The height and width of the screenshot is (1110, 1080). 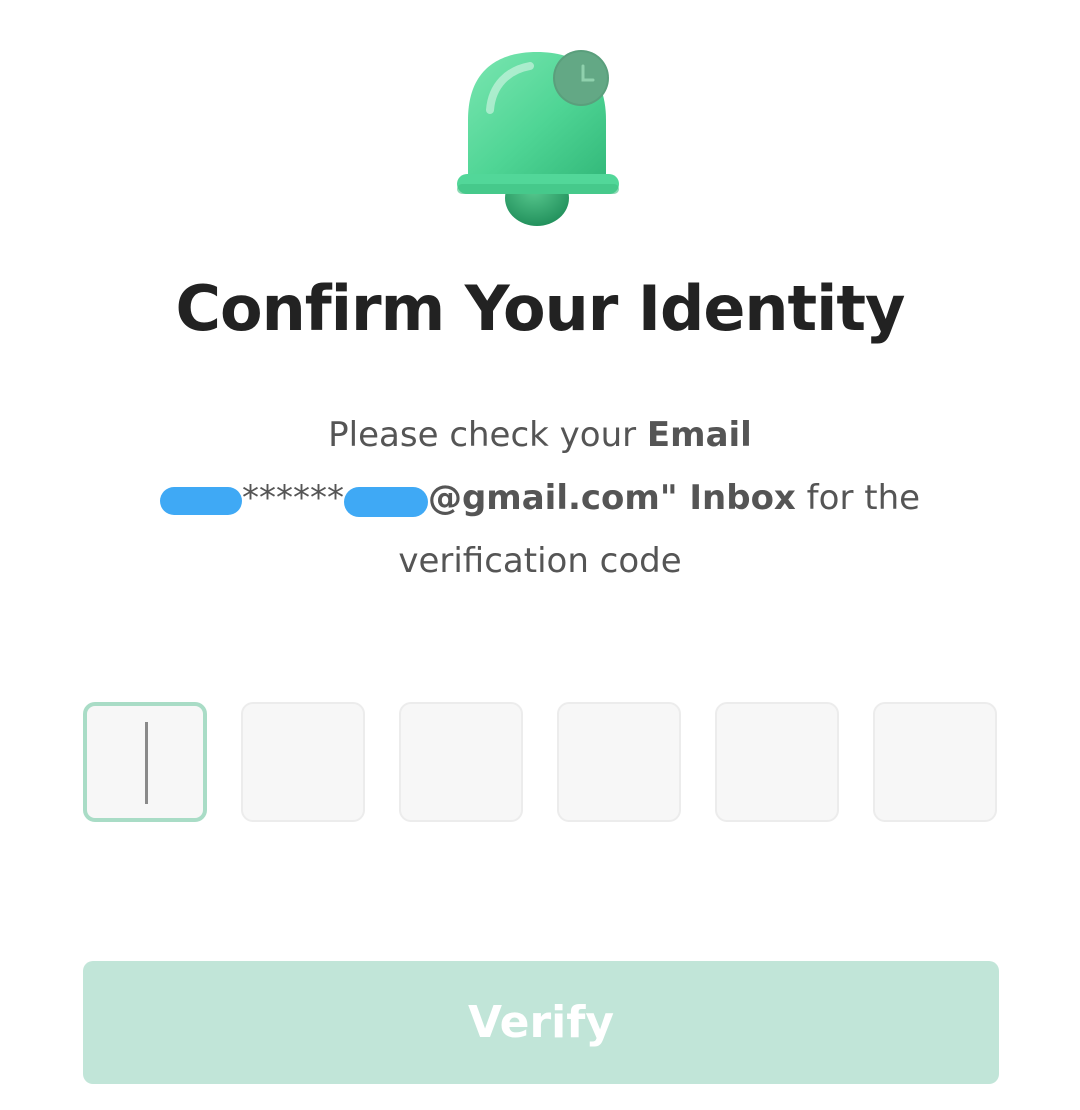 I want to click on bell-notification-icon, so click(x=540, y=140).